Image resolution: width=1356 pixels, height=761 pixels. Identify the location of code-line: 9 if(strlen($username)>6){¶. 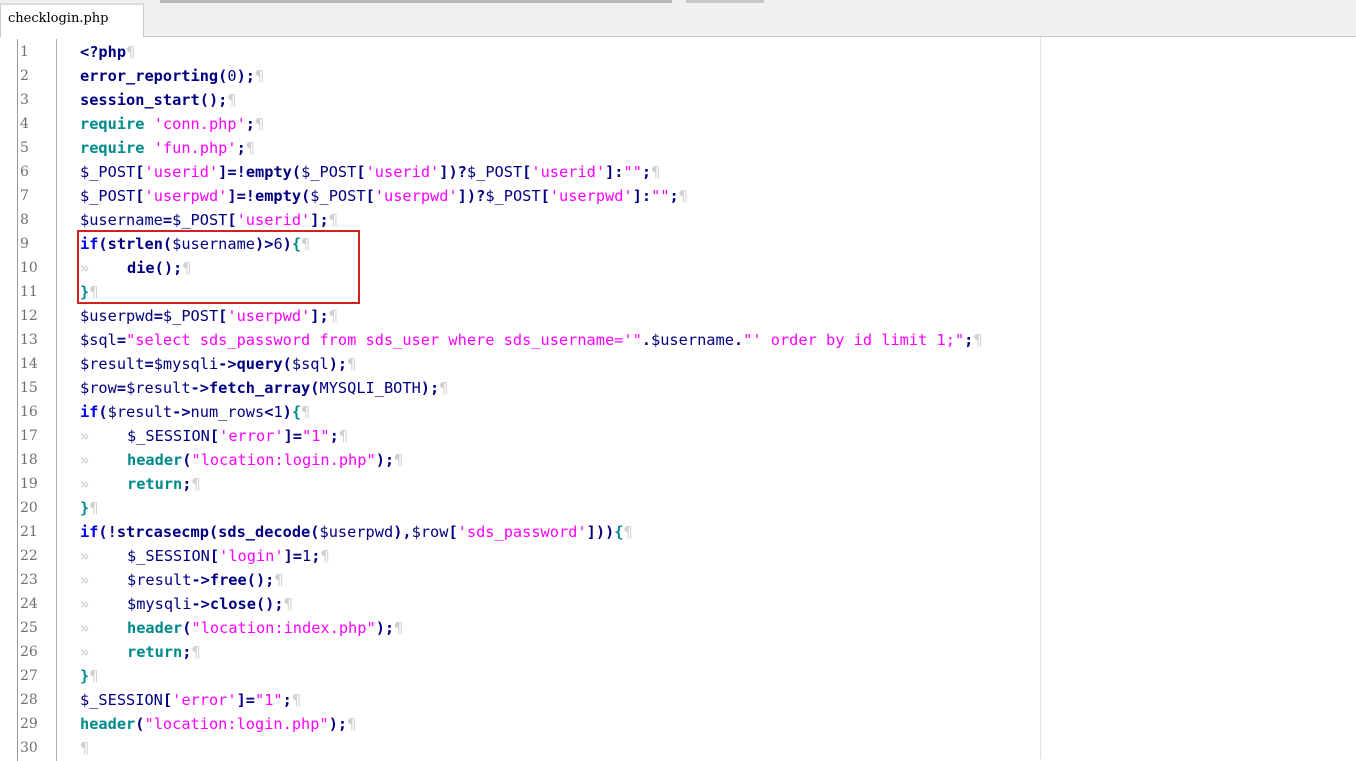
(678, 243).